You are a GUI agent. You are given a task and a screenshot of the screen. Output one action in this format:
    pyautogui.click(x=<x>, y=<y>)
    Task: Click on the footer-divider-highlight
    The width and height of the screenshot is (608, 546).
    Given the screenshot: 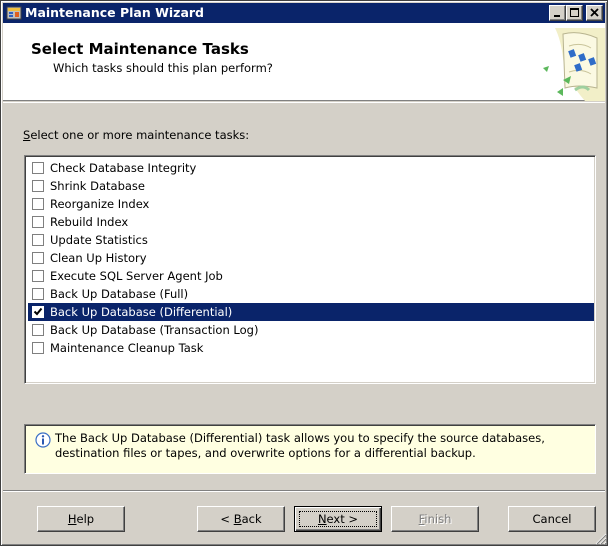 What is the action you would take?
    pyautogui.click(x=304, y=491)
    